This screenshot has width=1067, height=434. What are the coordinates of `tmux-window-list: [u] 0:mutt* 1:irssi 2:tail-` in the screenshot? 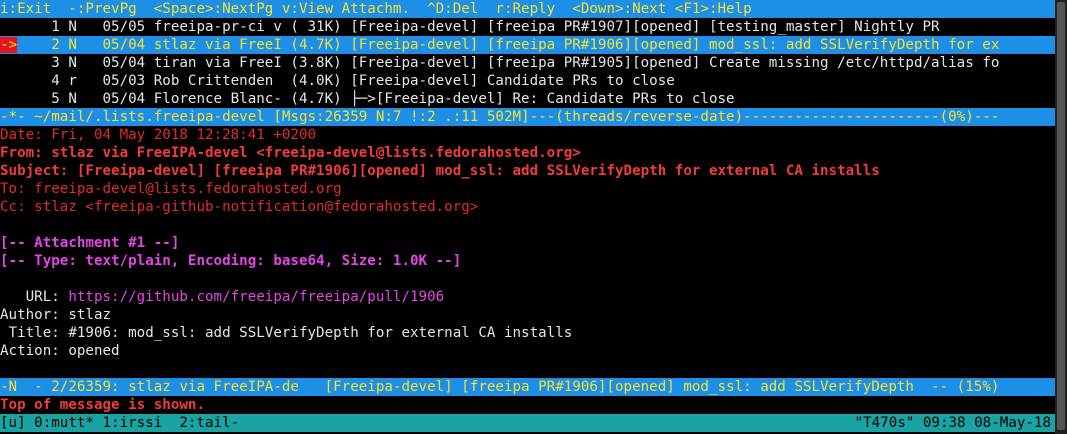 It's located at (119, 423).